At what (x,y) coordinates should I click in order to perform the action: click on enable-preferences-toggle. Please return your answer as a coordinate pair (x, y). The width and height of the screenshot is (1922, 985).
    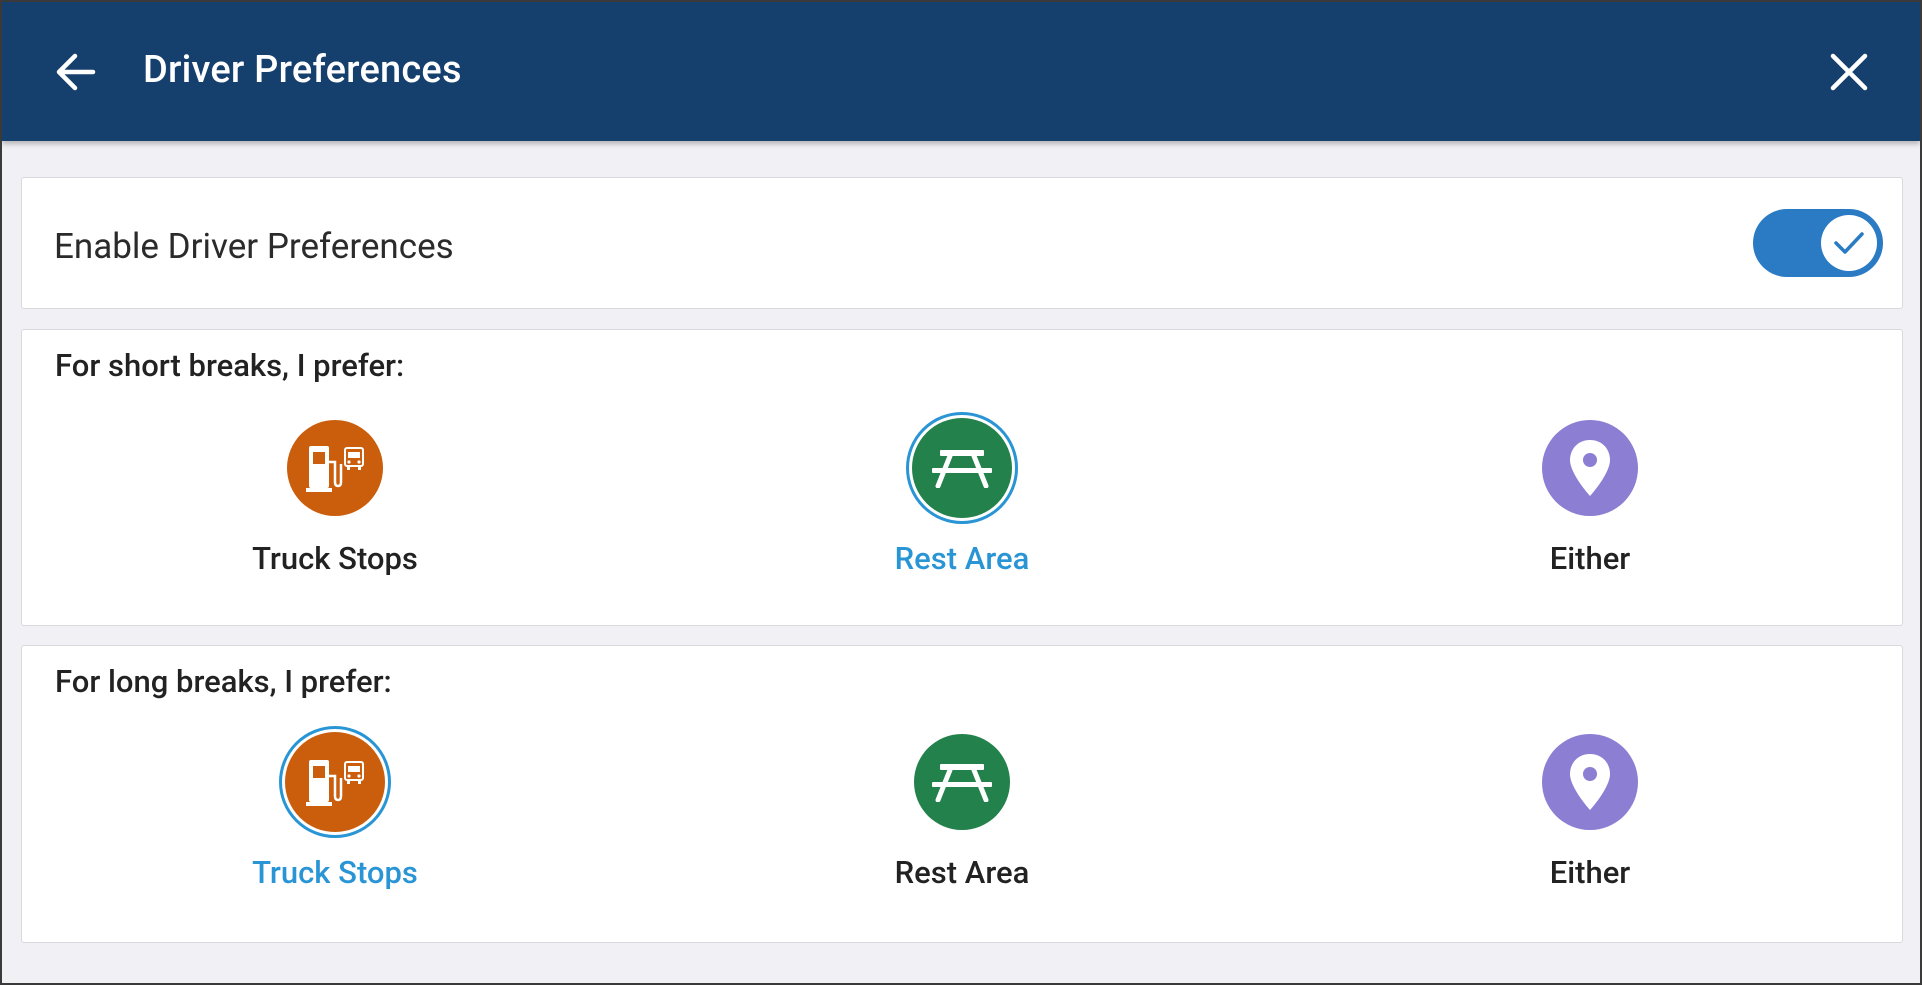
    Looking at the image, I should click on (1818, 243).